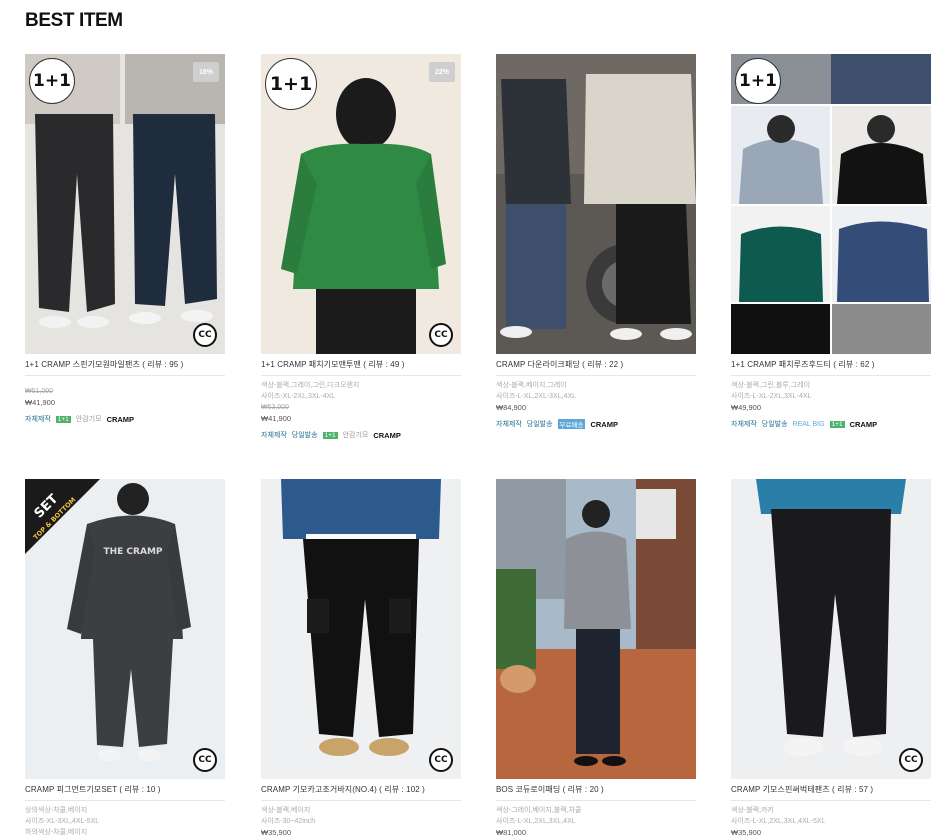  I want to click on product-name: 1+1 CRAMP 스핀기모원마일팬츠 ( 리뷰 : 95 ), so click(125, 367).